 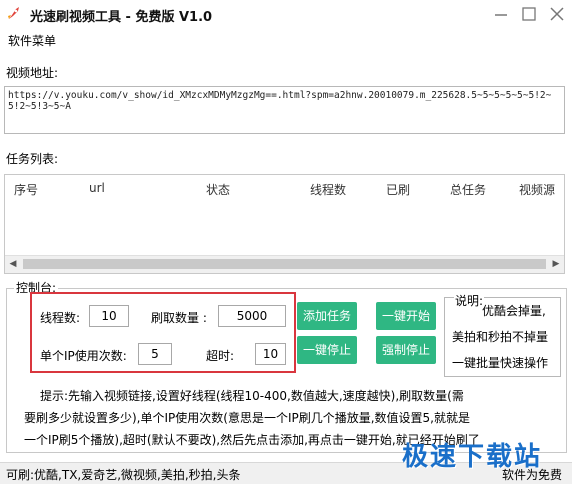 What do you see at coordinates (556, 264) in the screenshot?
I see `scroll-right-icon: ▶` at bounding box center [556, 264].